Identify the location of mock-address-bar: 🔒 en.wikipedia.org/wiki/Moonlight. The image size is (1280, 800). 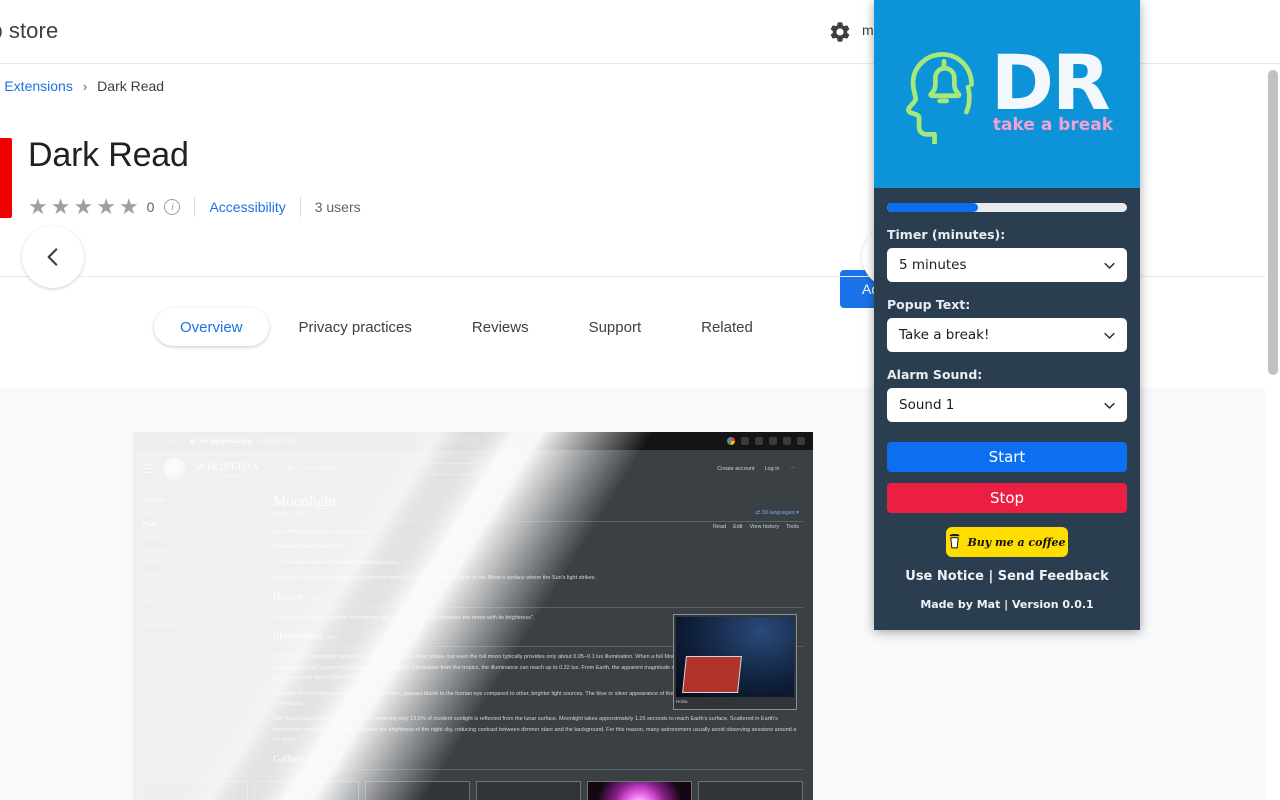
(331, 441).